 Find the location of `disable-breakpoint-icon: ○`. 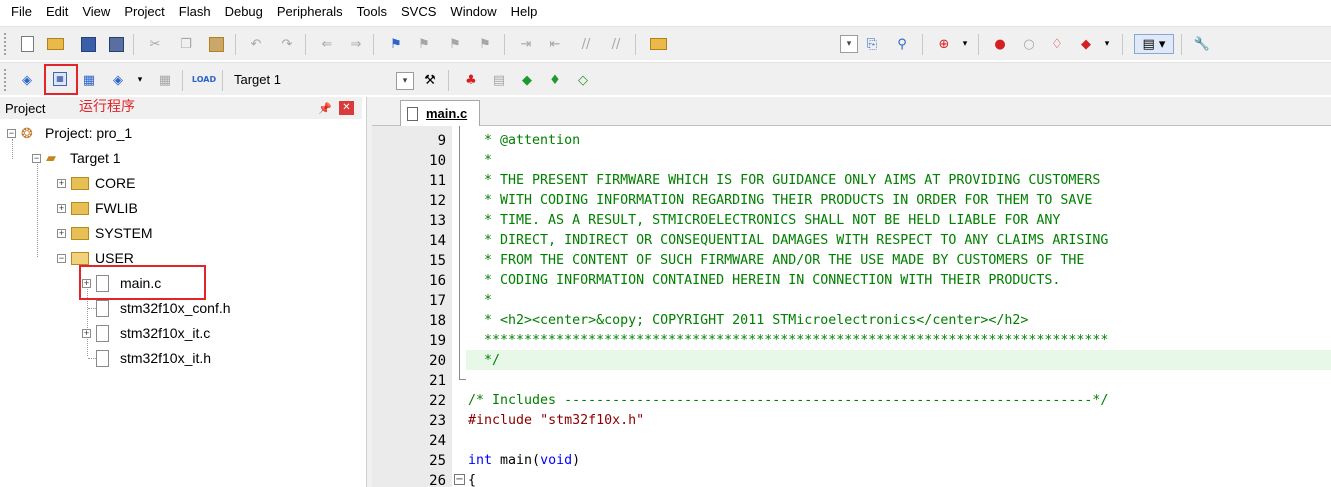

disable-breakpoint-icon: ○ is located at coordinates (1029, 44).